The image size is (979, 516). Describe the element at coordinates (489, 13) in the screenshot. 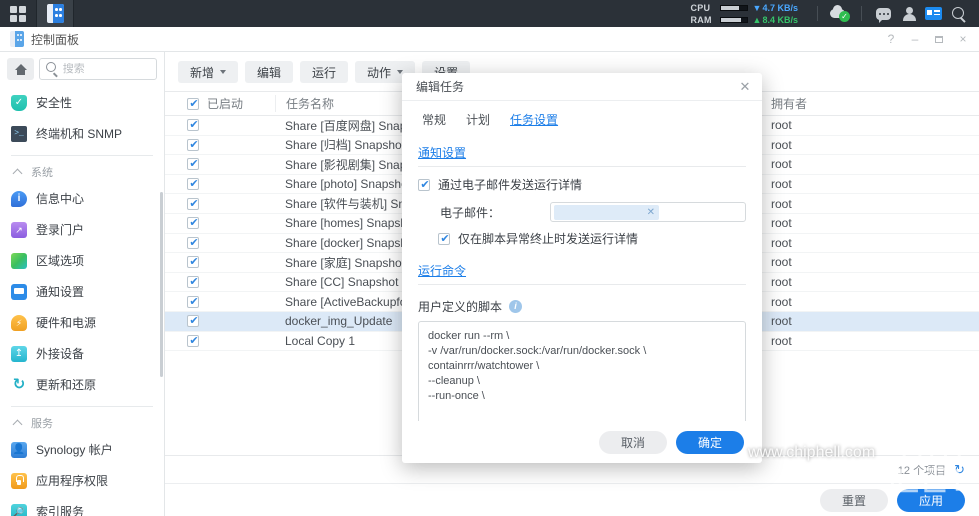

I see `taskbar: CPU ▼ 4.7 KB/s RAM ▲ 8.4 KB/s ✓` at that location.